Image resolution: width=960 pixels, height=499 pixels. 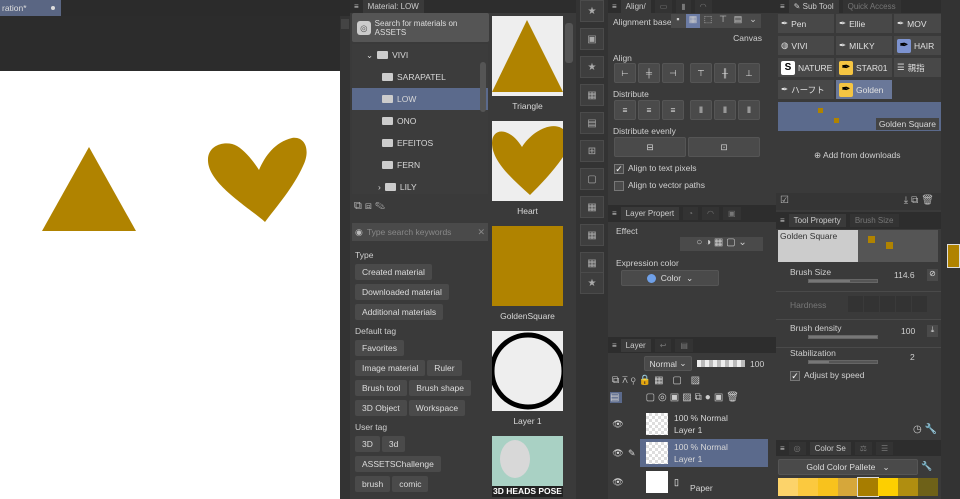 I want to click on tab-2: ◔, so click(x=690, y=213).